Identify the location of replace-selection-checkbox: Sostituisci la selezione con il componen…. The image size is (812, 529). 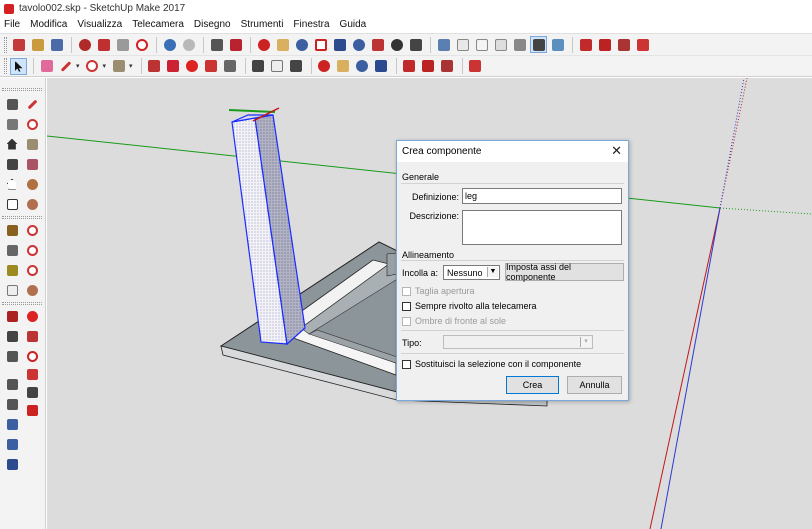
(491, 364).